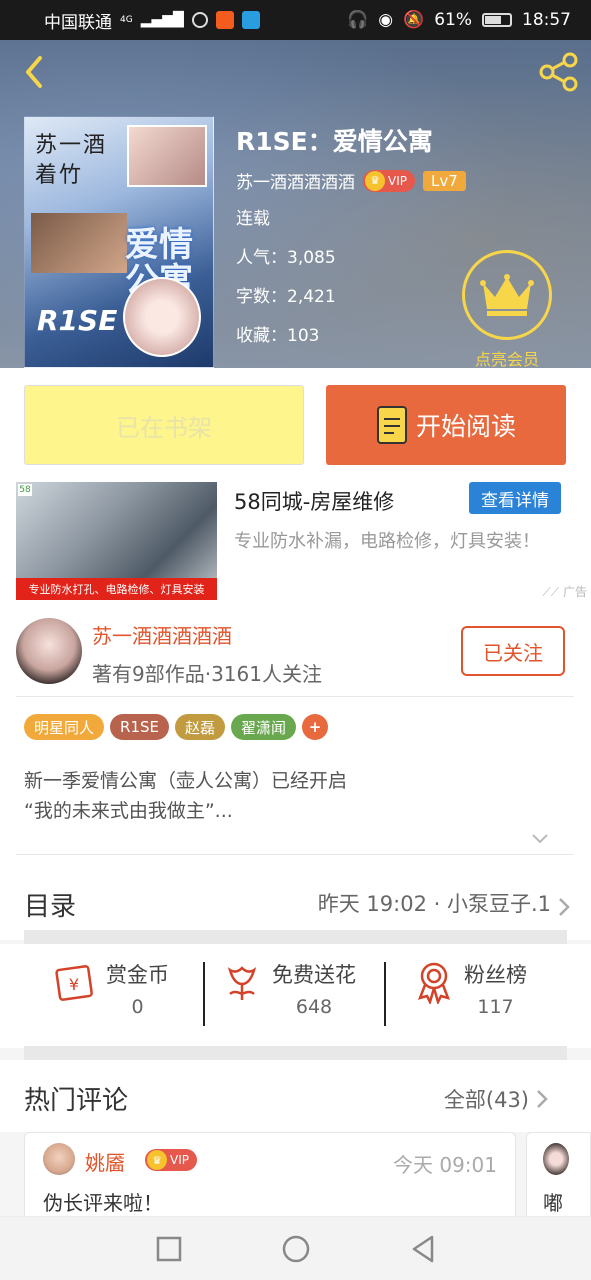 The width and height of the screenshot is (591, 1280). I want to click on ad-label: ⟋⟋ 广告, so click(564, 592).